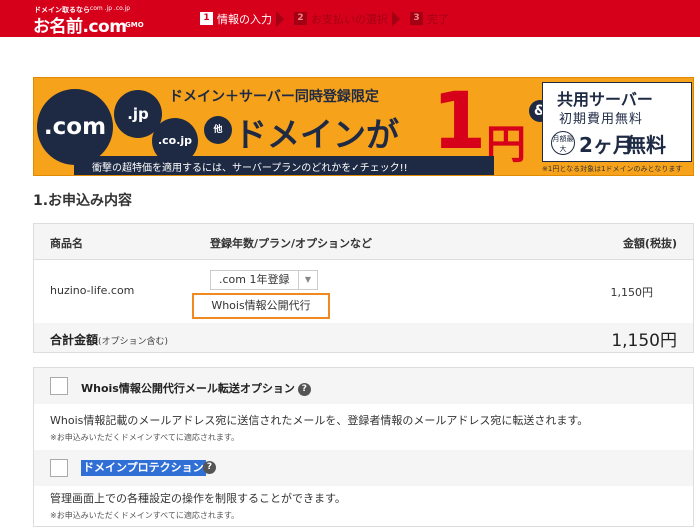 Image resolution: width=700 pixels, height=527 pixels. Describe the element at coordinates (649, 243) in the screenshot. I see `col-price: 金額(税抜)` at that location.